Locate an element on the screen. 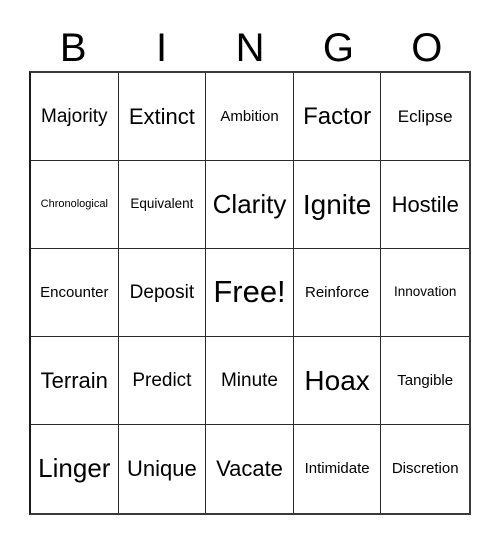 The height and width of the screenshot is (544, 500). header-letter-i: I is located at coordinates (162, 48).